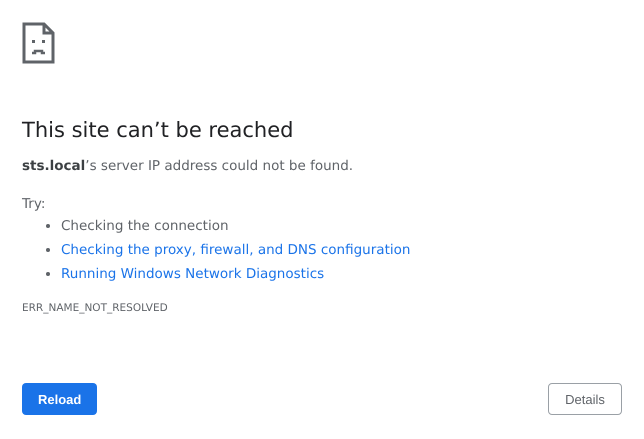  I want to click on suggestion-link: Running Windows Network Diagnostics, so click(192, 274).